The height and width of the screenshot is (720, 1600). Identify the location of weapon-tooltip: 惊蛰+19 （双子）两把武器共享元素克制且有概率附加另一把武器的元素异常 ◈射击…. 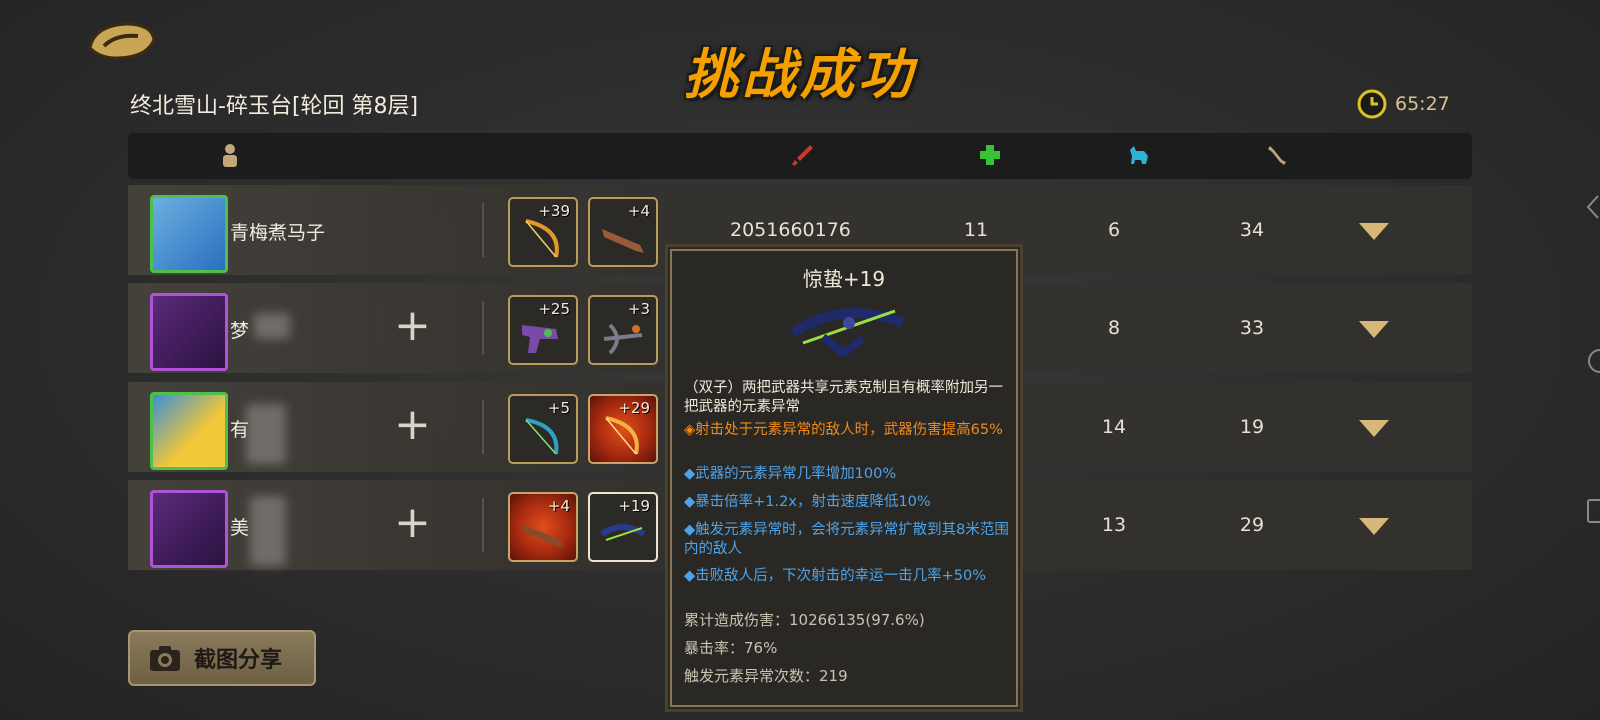
(844, 478).